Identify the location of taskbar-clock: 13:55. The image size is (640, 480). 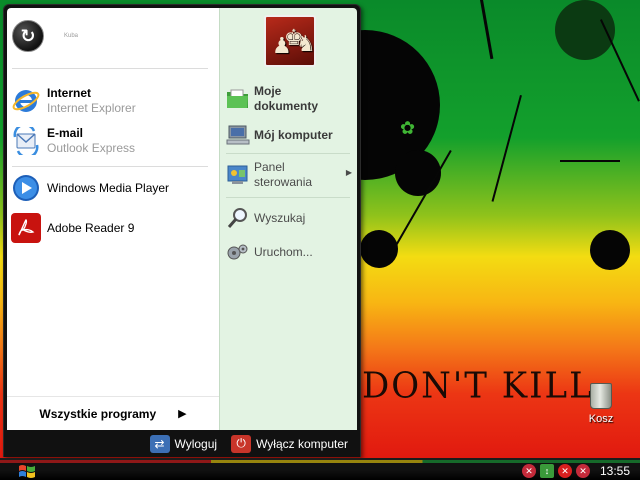
(615, 471).